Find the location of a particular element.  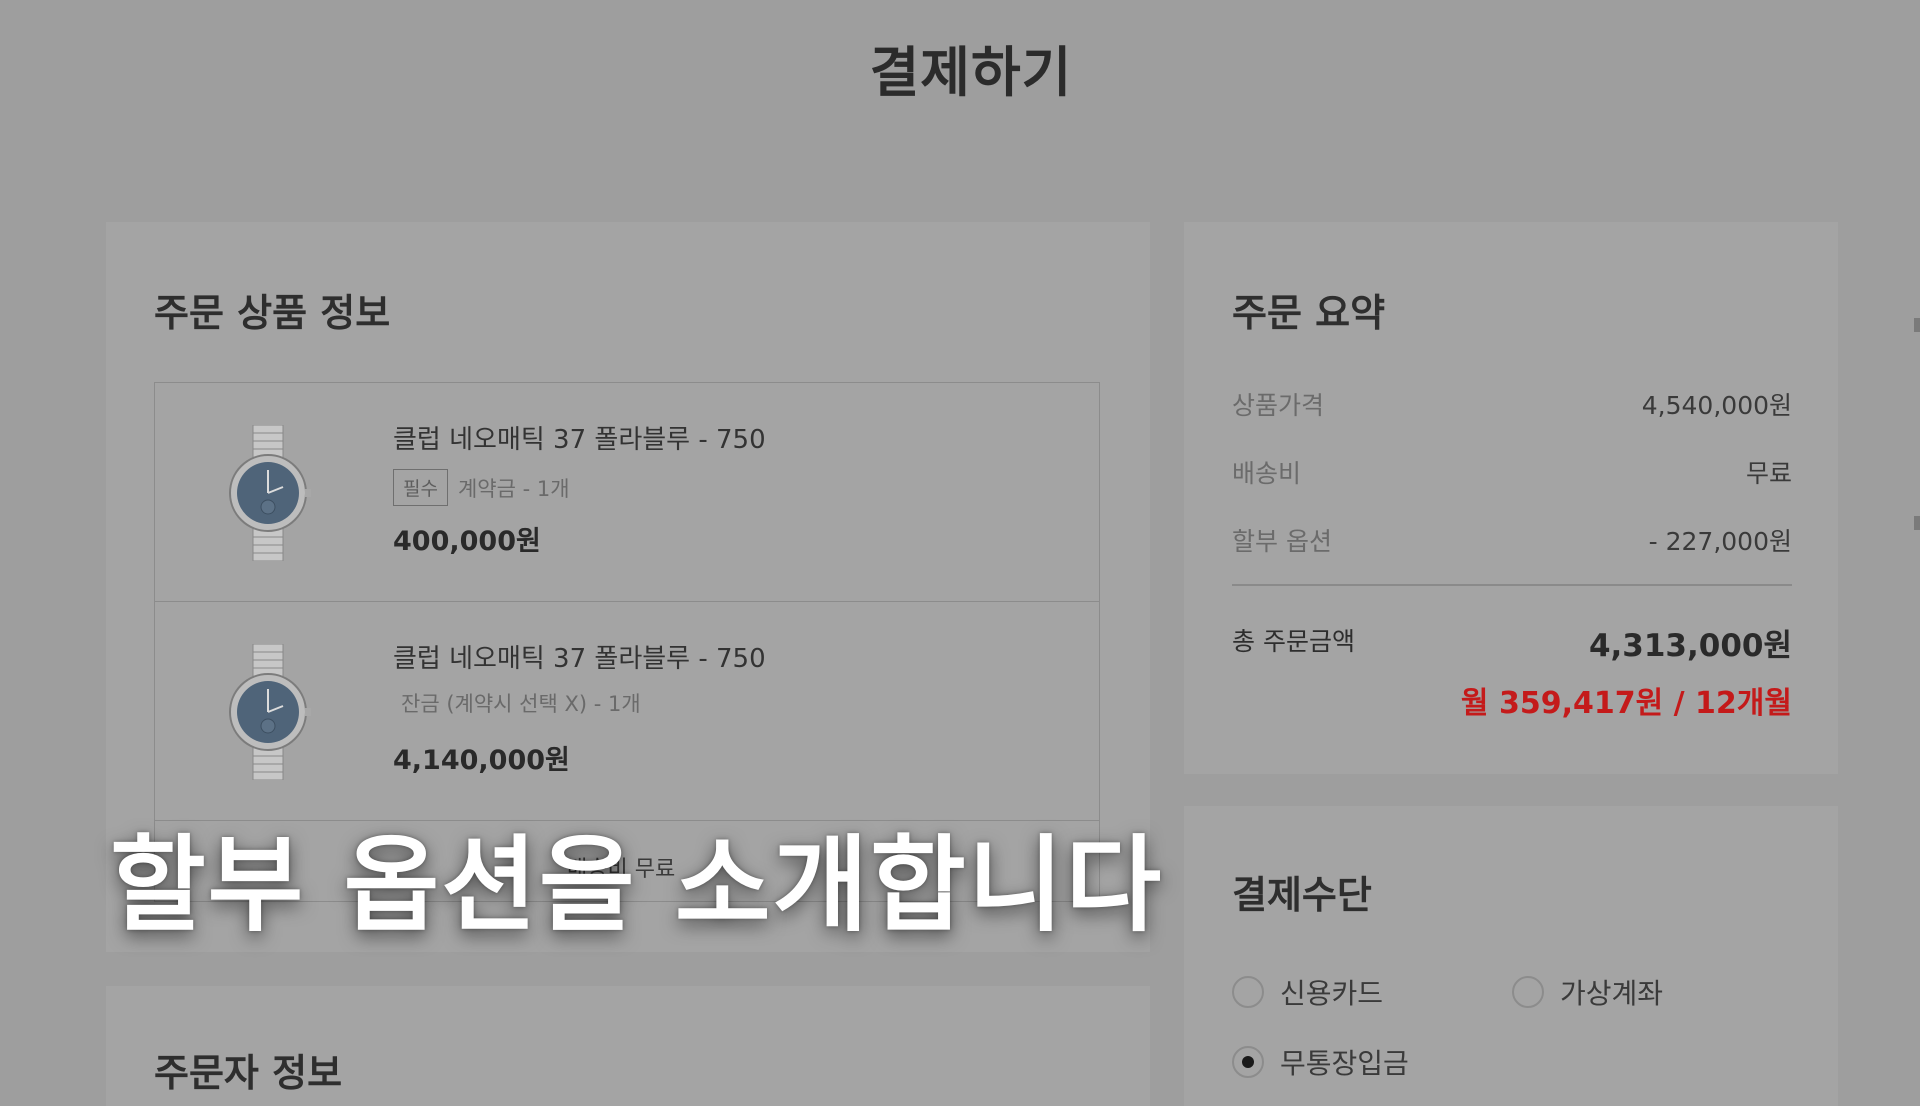

product-option-text: 계약금 - 1개 is located at coordinates (513, 488).